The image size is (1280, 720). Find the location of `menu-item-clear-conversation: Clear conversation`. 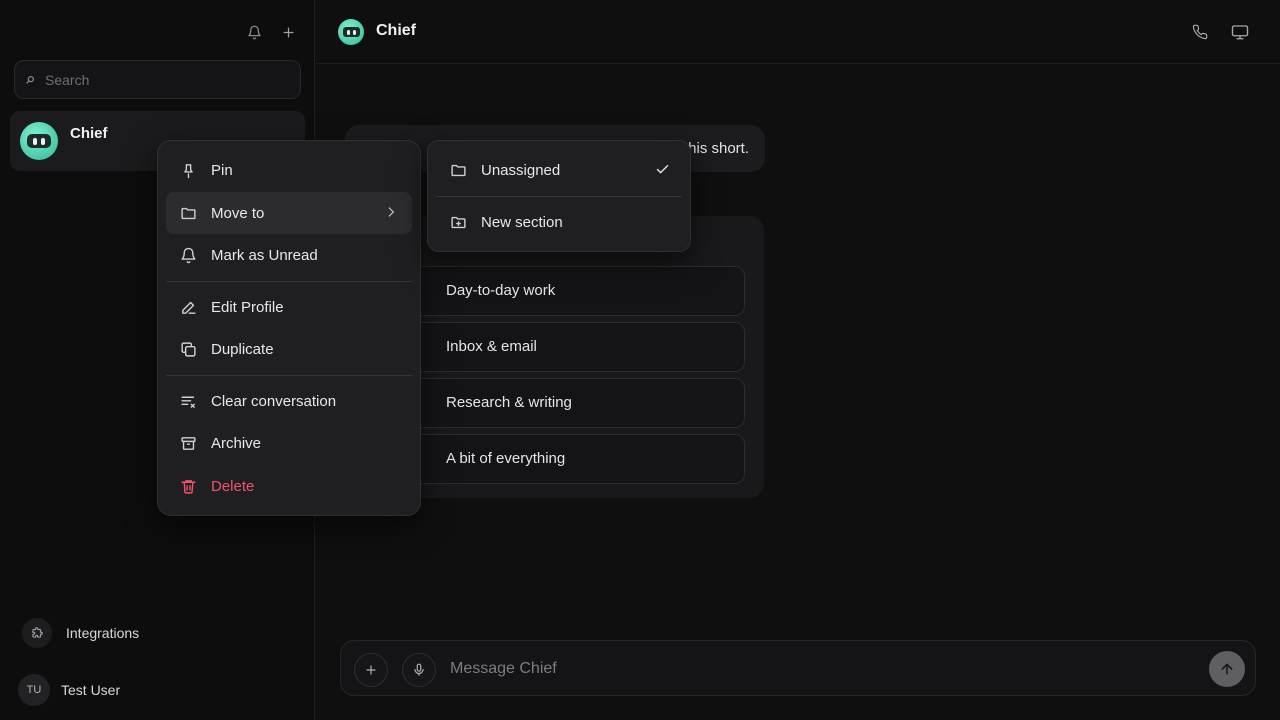

menu-item-clear-conversation: Clear conversation is located at coordinates (289, 401).